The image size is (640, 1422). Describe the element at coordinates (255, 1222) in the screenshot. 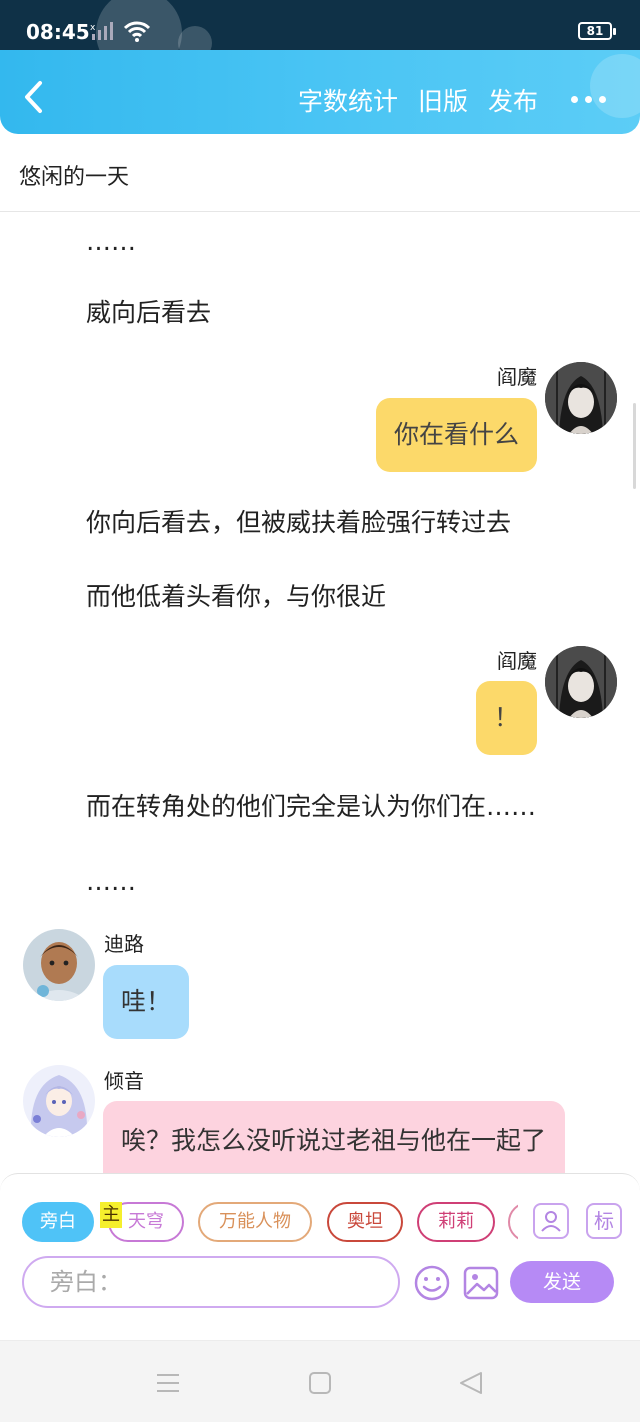

I see `chip-universal-character: 万能人物` at that location.